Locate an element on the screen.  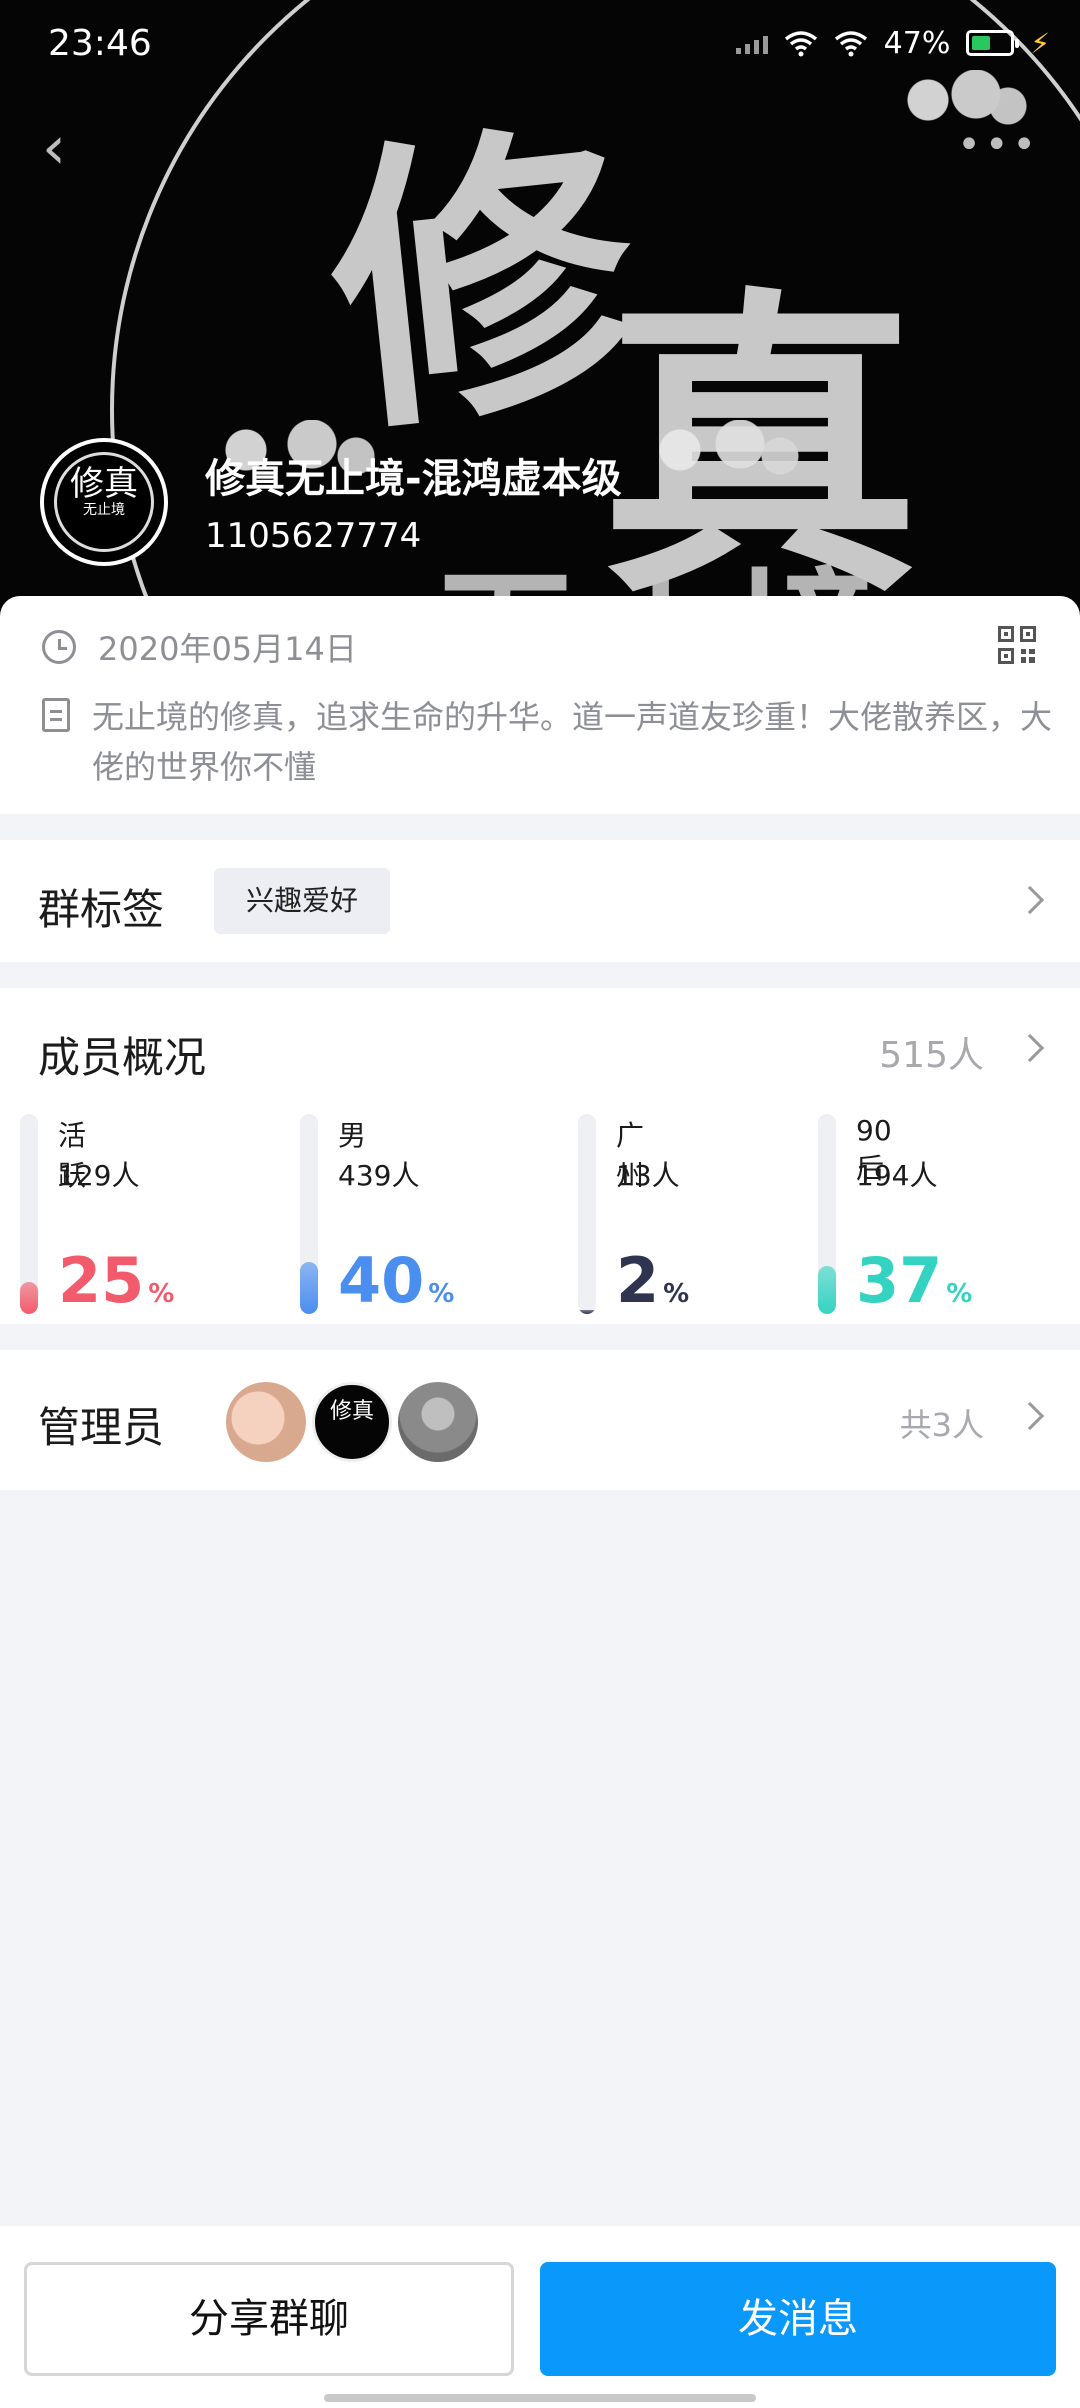
stat-count: 439人 is located at coordinates (379, 1175).